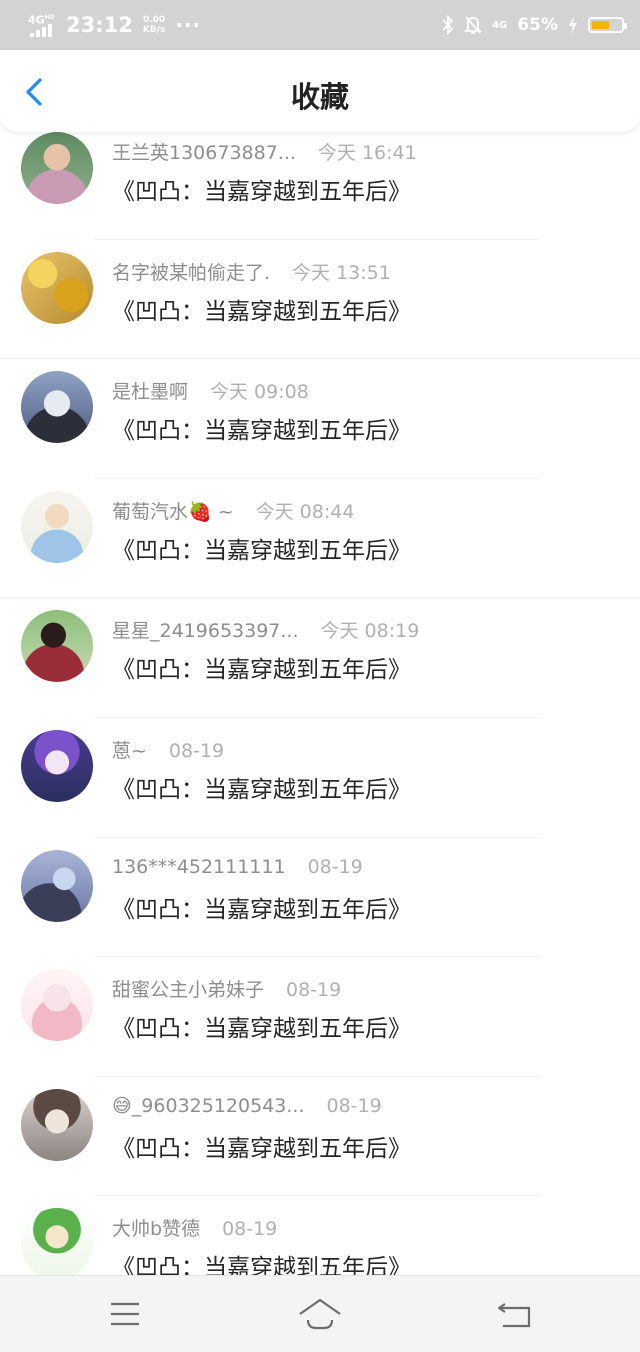 Image resolution: width=640 pixels, height=1352 pixels. I want to click on favorite-item: 蒽~ 08-19 《凹凸：当嘉穿越到五年后》, so click(320, 778).